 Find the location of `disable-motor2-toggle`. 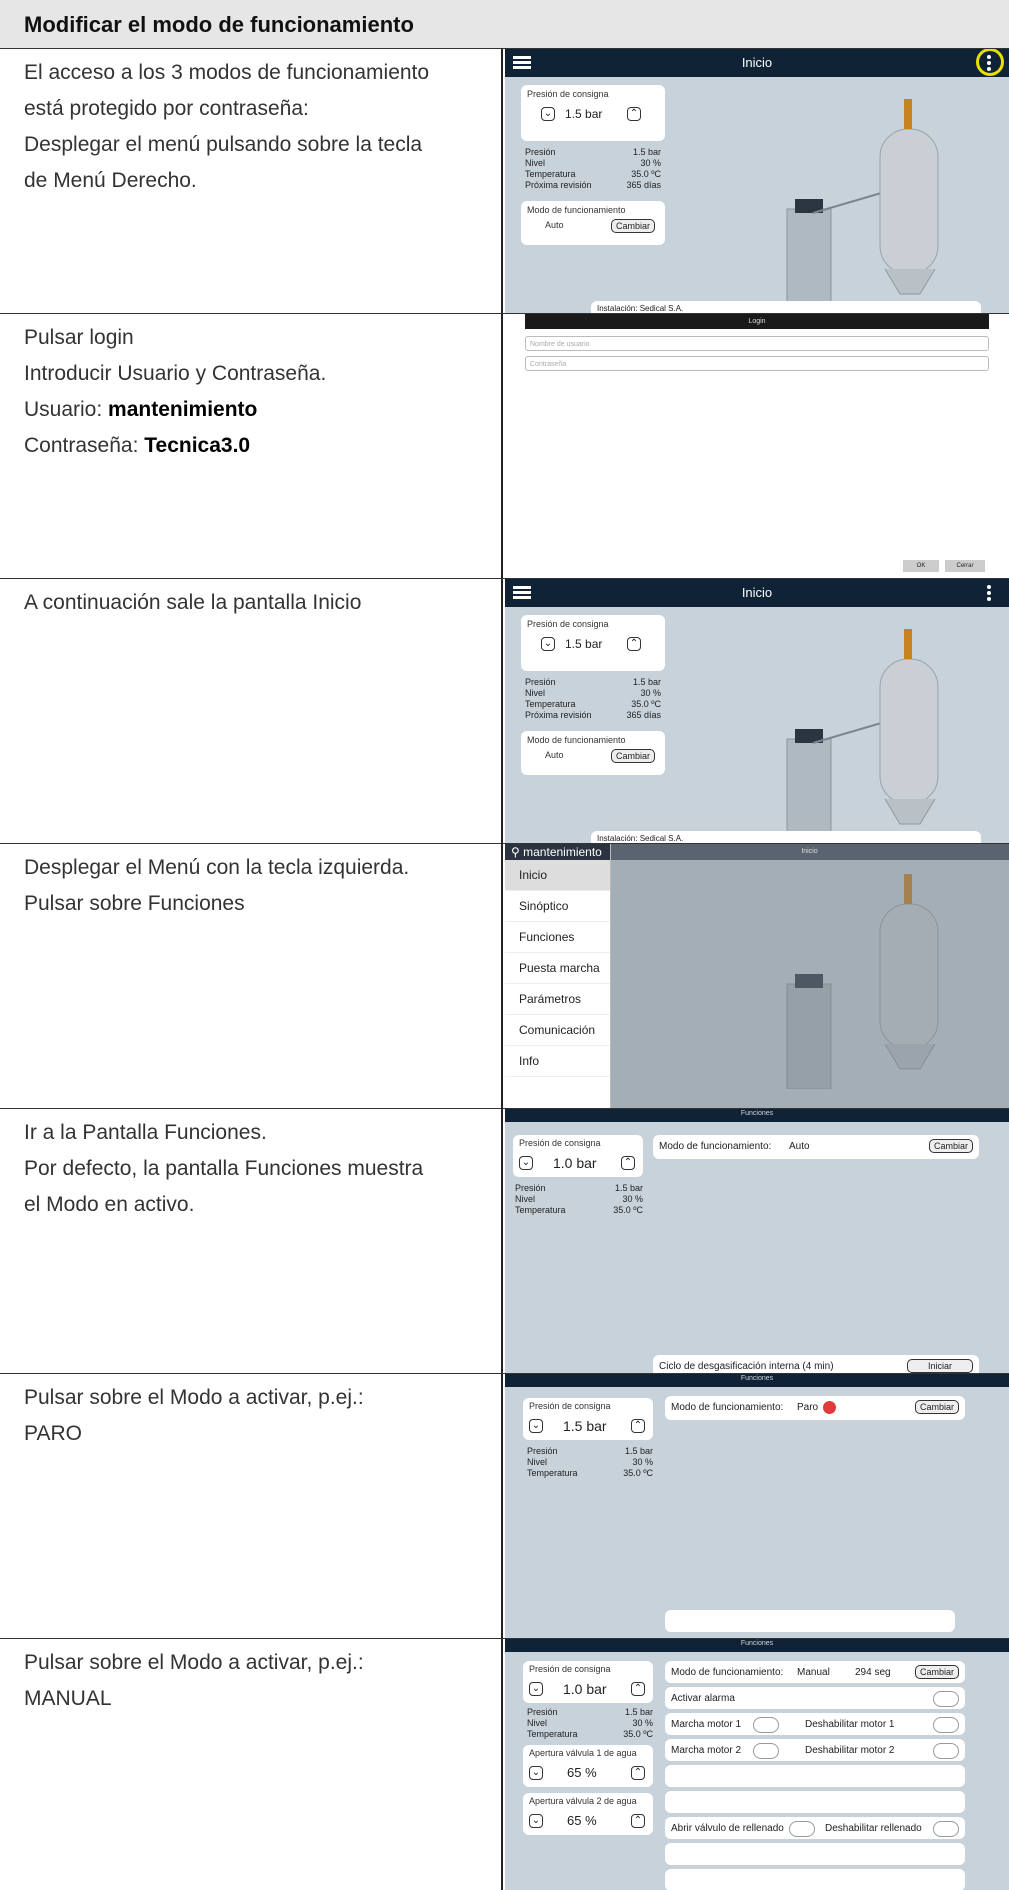

disable-motor2-toggle is located at coordinates (946, 1751).